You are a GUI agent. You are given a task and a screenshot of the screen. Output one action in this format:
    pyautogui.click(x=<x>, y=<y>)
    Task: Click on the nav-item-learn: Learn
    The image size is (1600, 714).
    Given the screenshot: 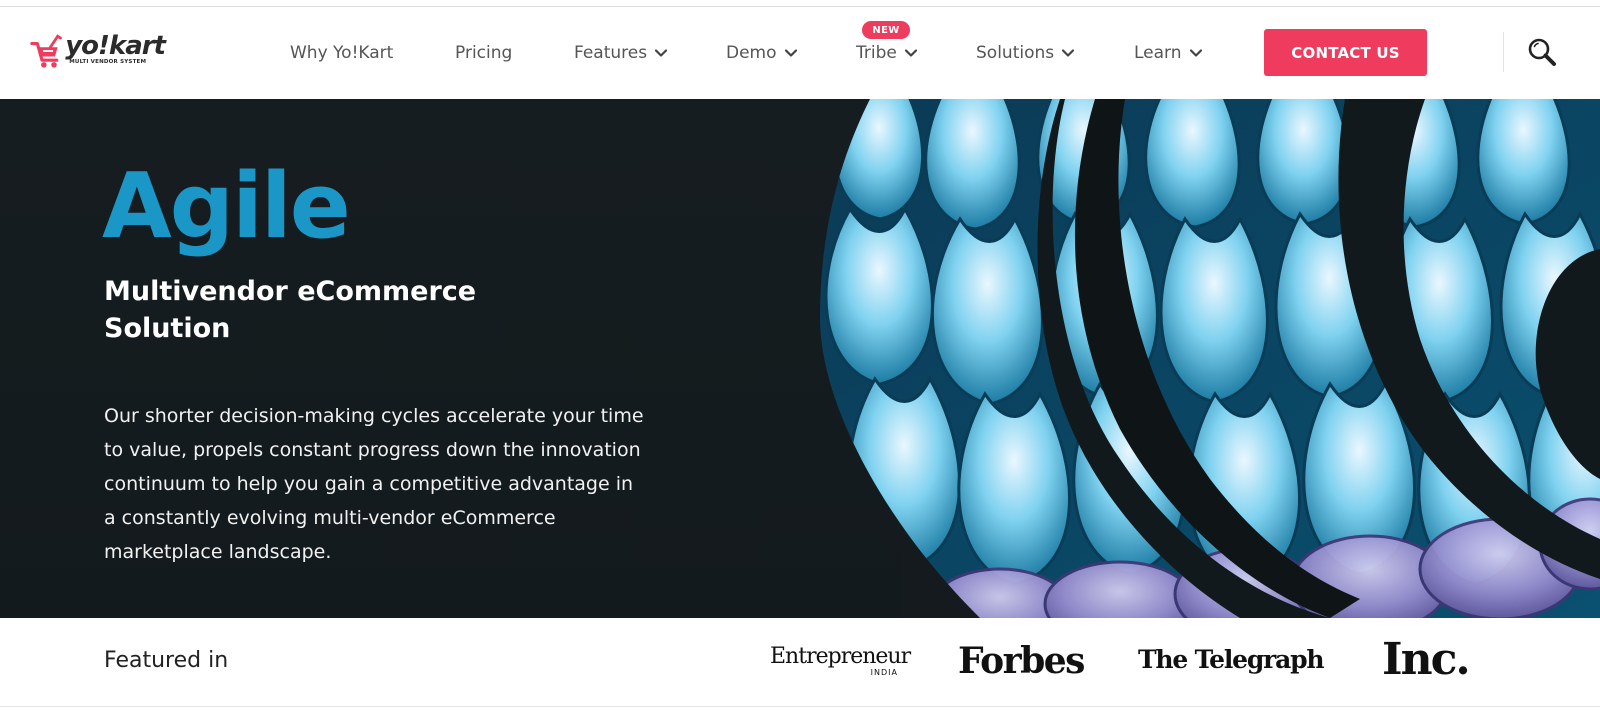 What is the action you would take?
    pyautogui.click(x=1168, y=53)
    